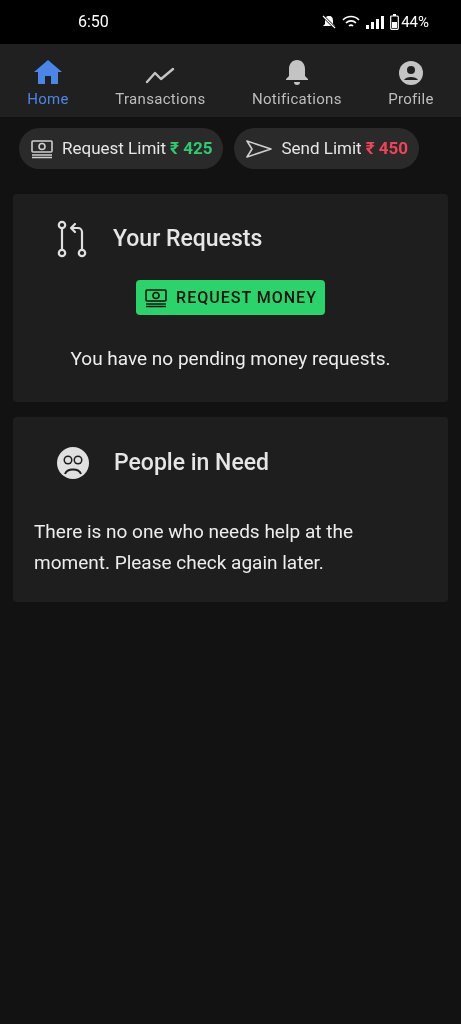 The height and width of the screenshot is (1024, 461). What do you see at coordinates (395, 22) in the screenshot?
I see `battery-icon` at bounding box center [395, 22].